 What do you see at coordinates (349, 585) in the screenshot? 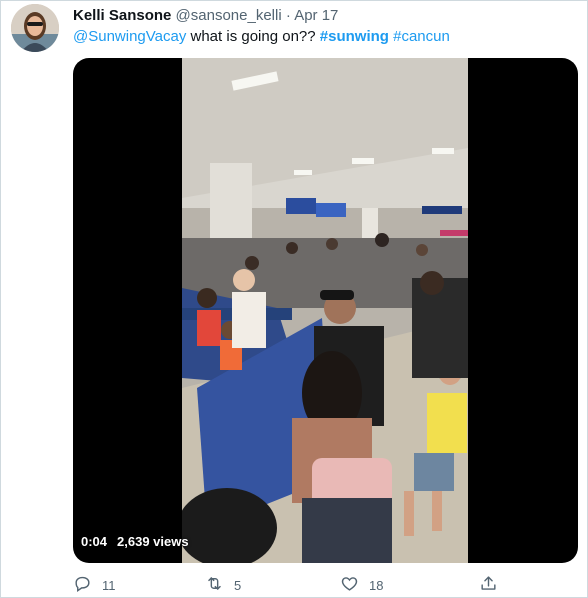
I see `like-icon` at bounding box center [349, 585].